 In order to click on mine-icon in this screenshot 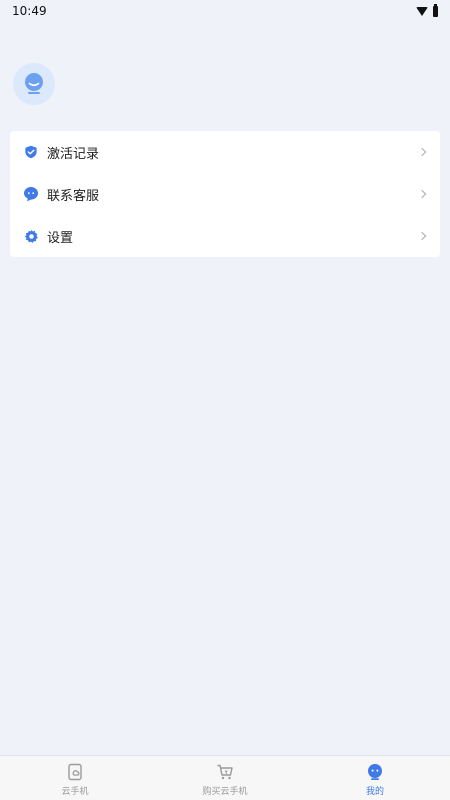, I will do `click(375, 772)`.